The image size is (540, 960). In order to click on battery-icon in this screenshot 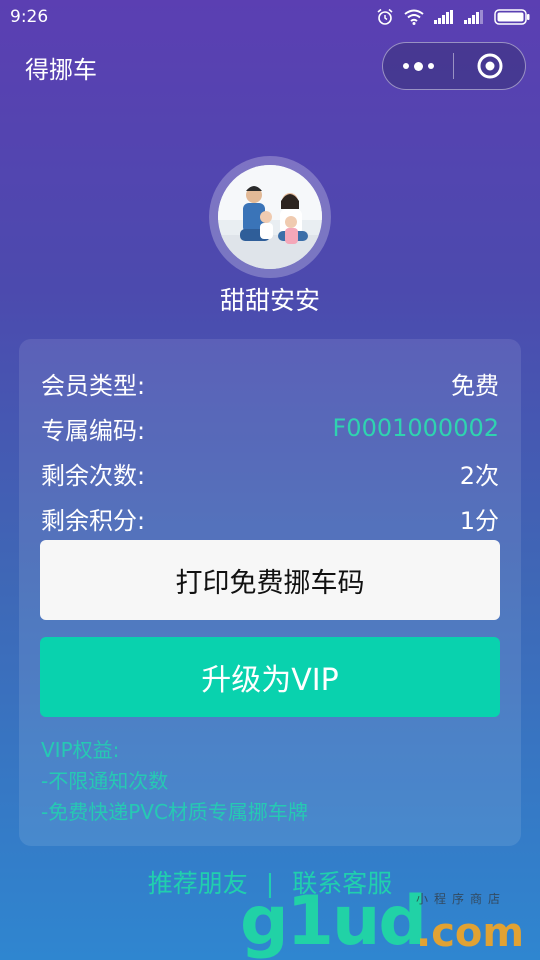, I will do `click(512, 17)`.